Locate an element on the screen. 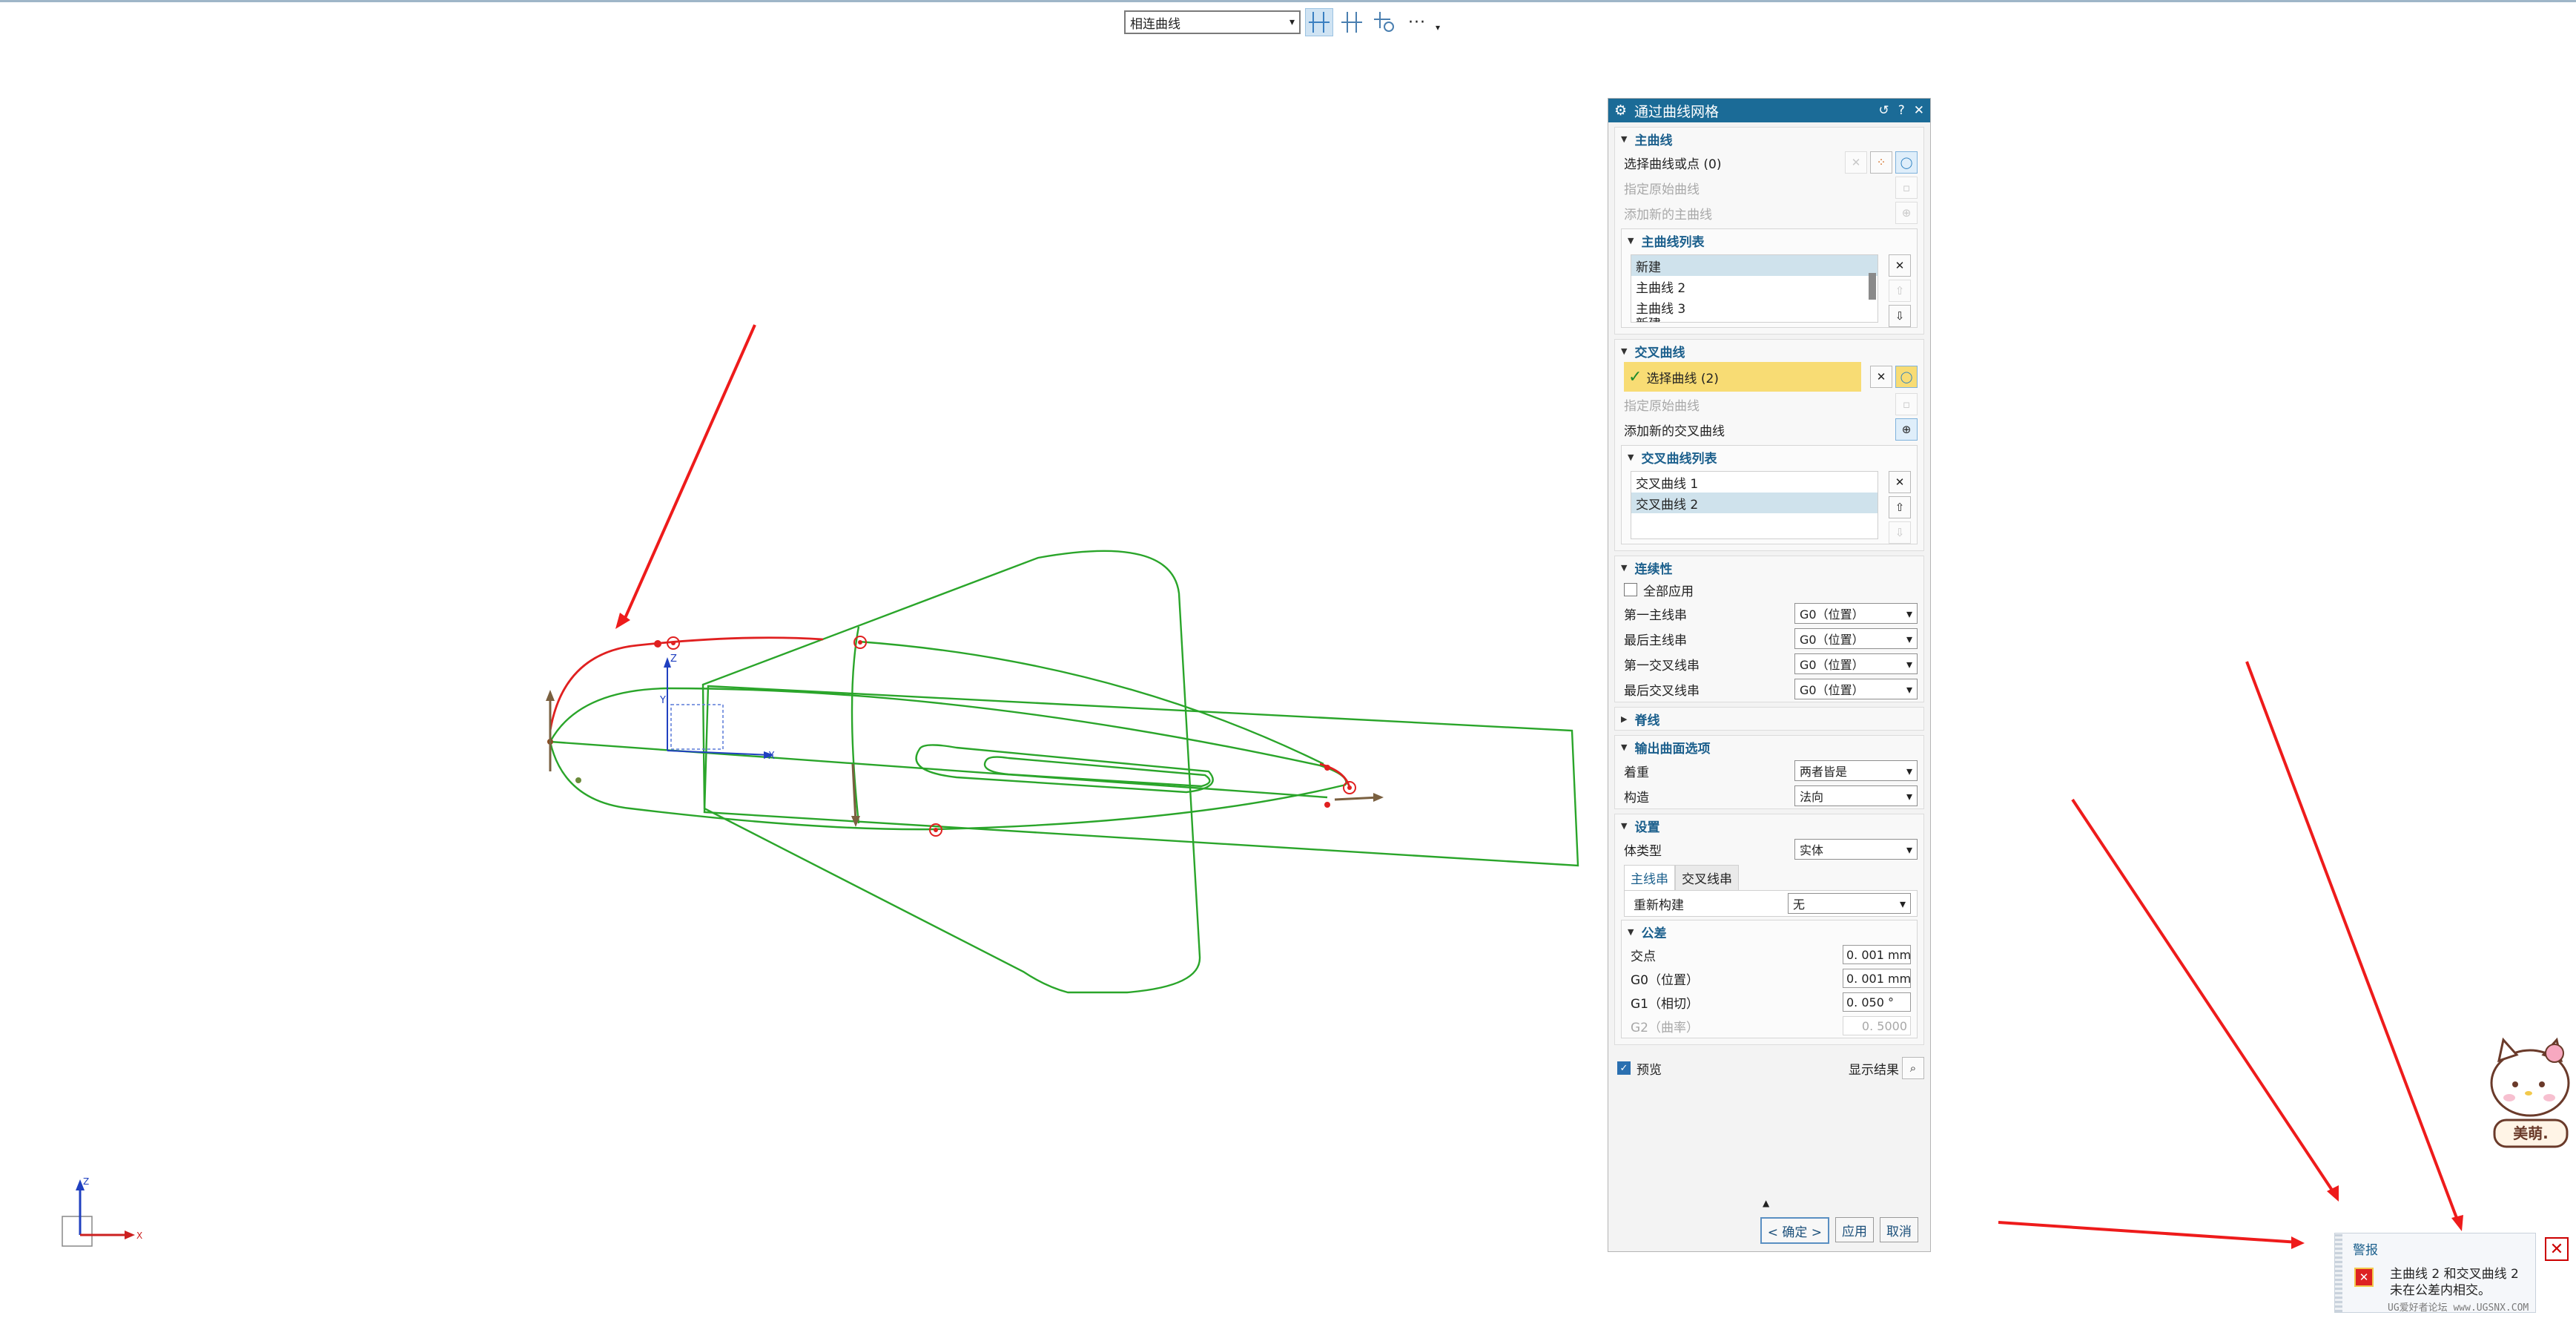 This screenshot has width=2576, height=1321. spine-group: ▶ 脊线 is located at coordinates (1769, 719).